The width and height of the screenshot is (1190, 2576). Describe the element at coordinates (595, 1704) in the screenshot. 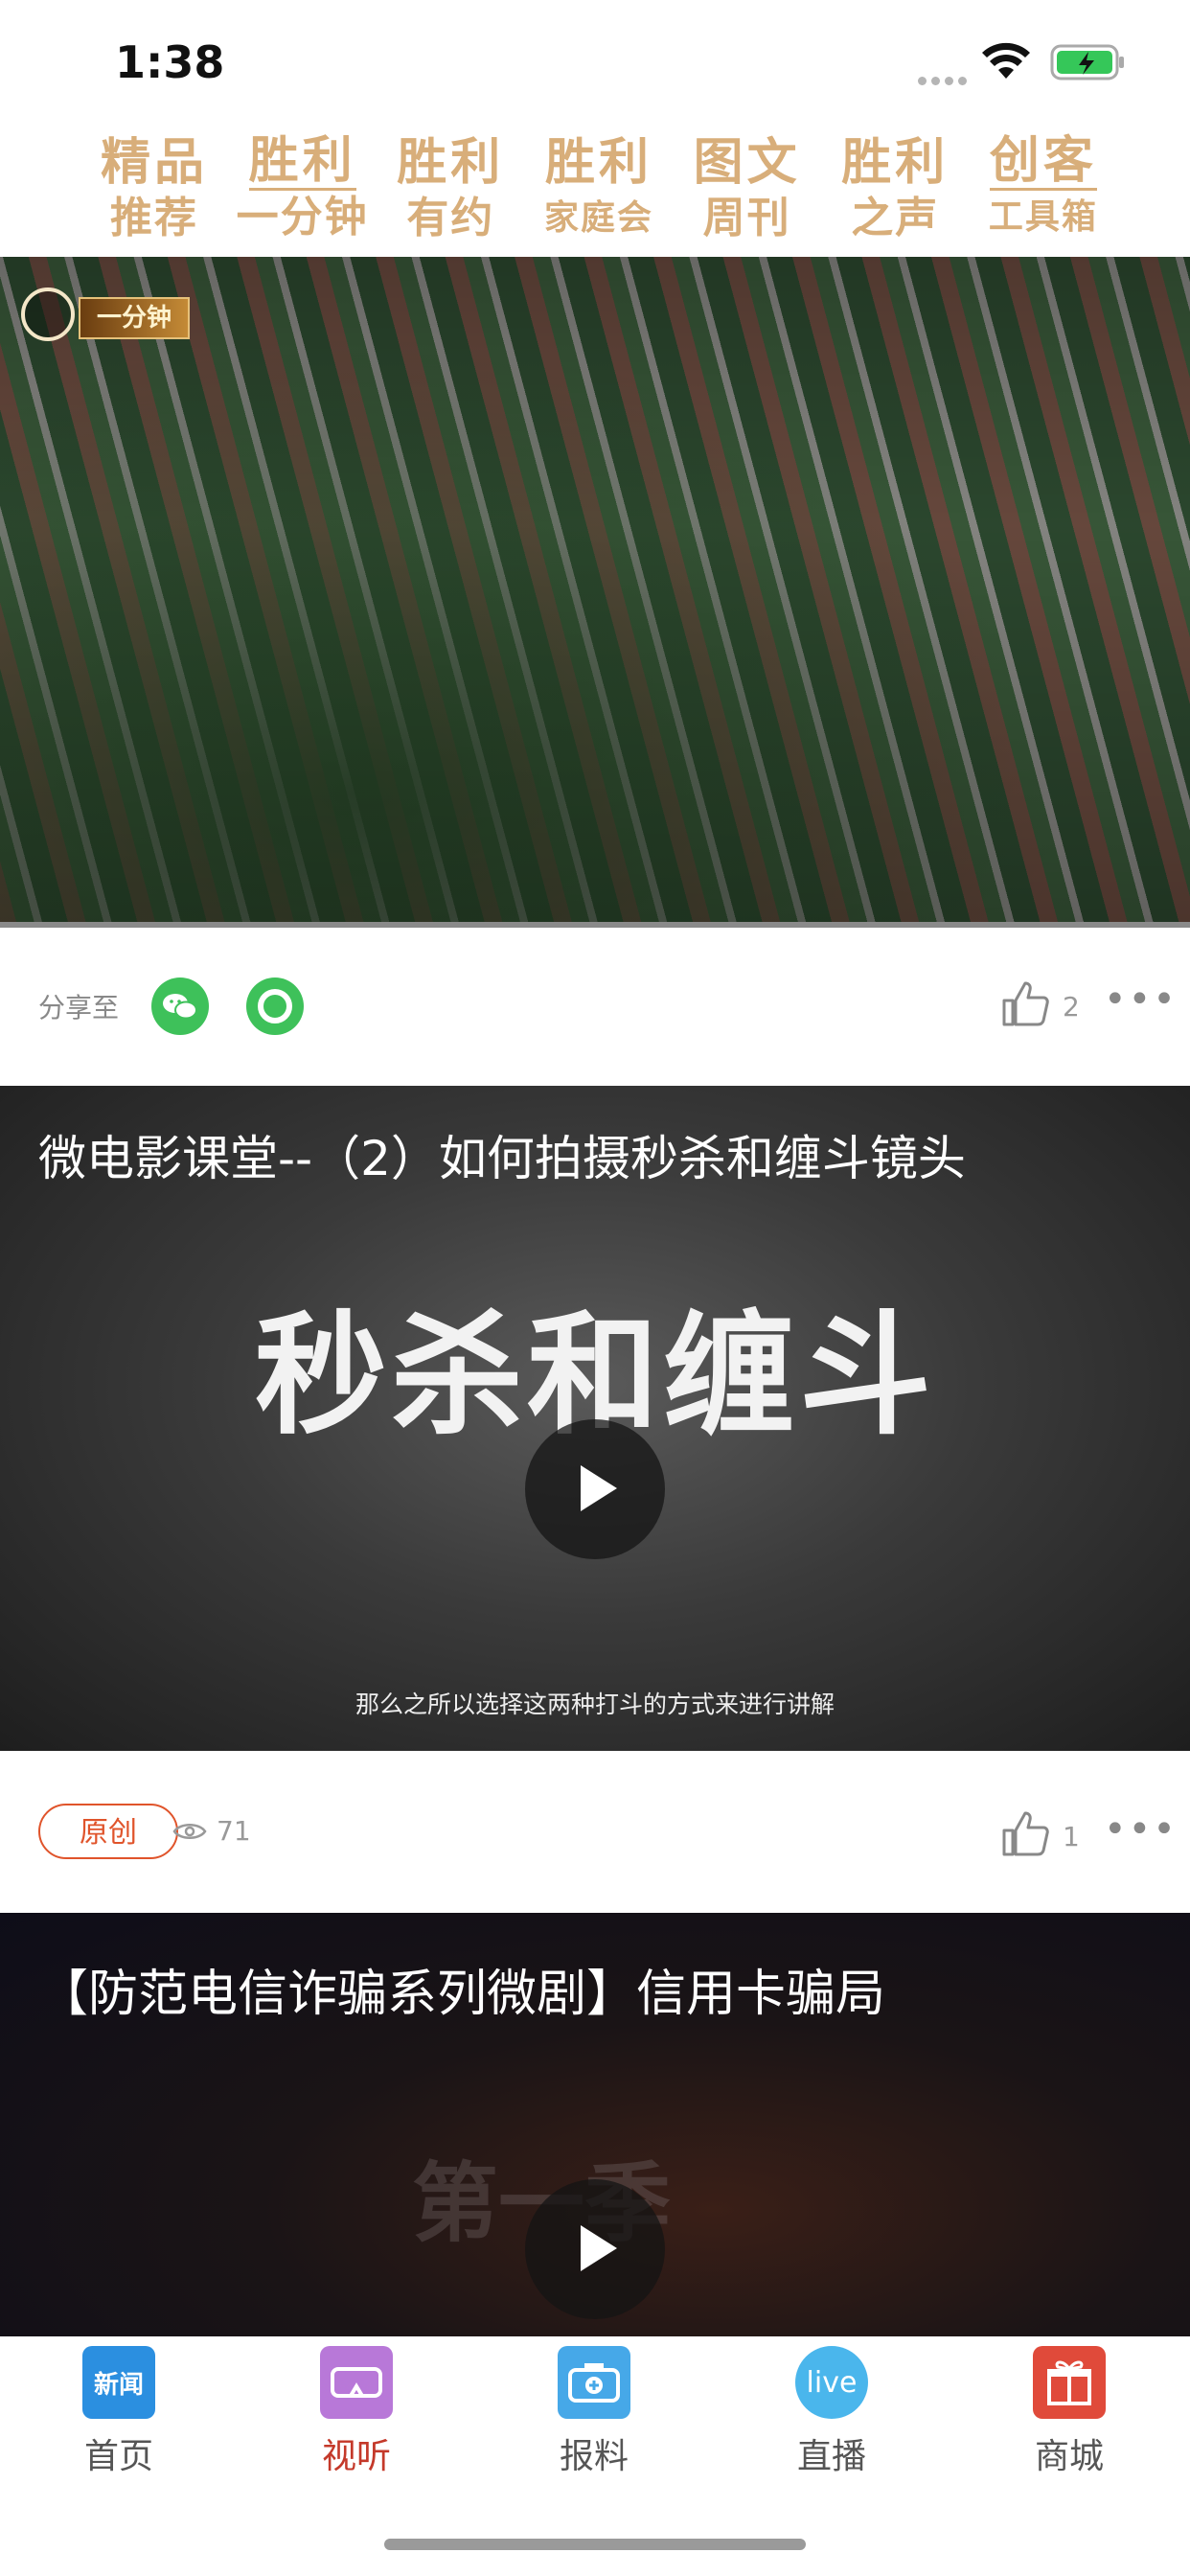

I see `video-subtitle: 那么之所以选择这两种打斗的方式来进行讲解` at that location.